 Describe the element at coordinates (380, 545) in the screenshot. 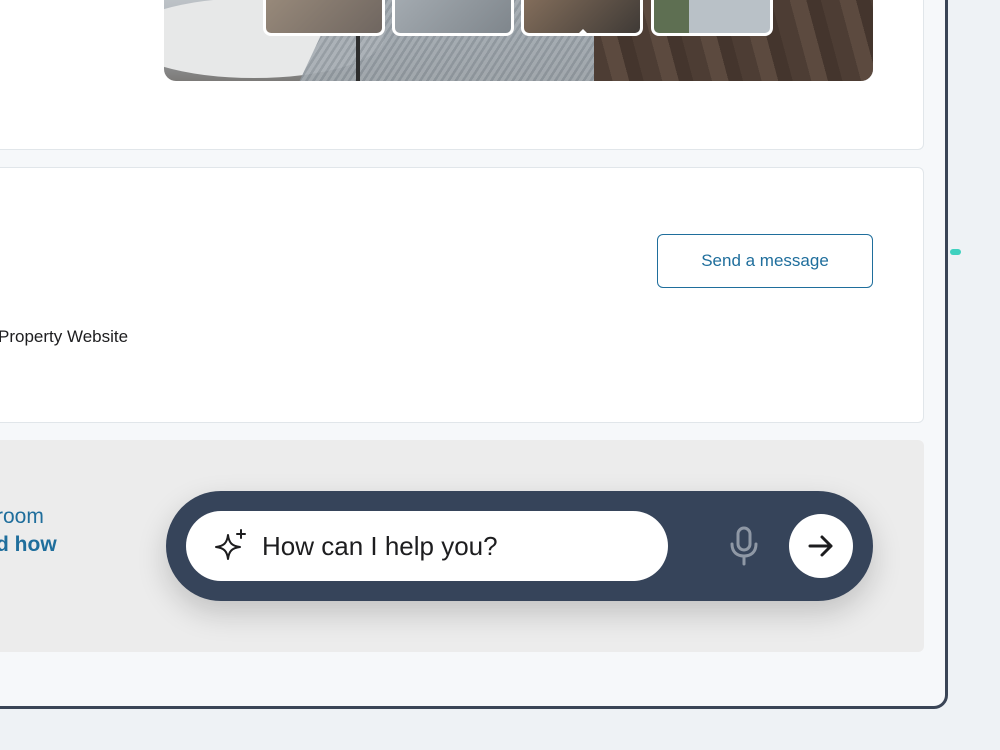

I see `assistant-placeholder: How can I help you?` at that location.